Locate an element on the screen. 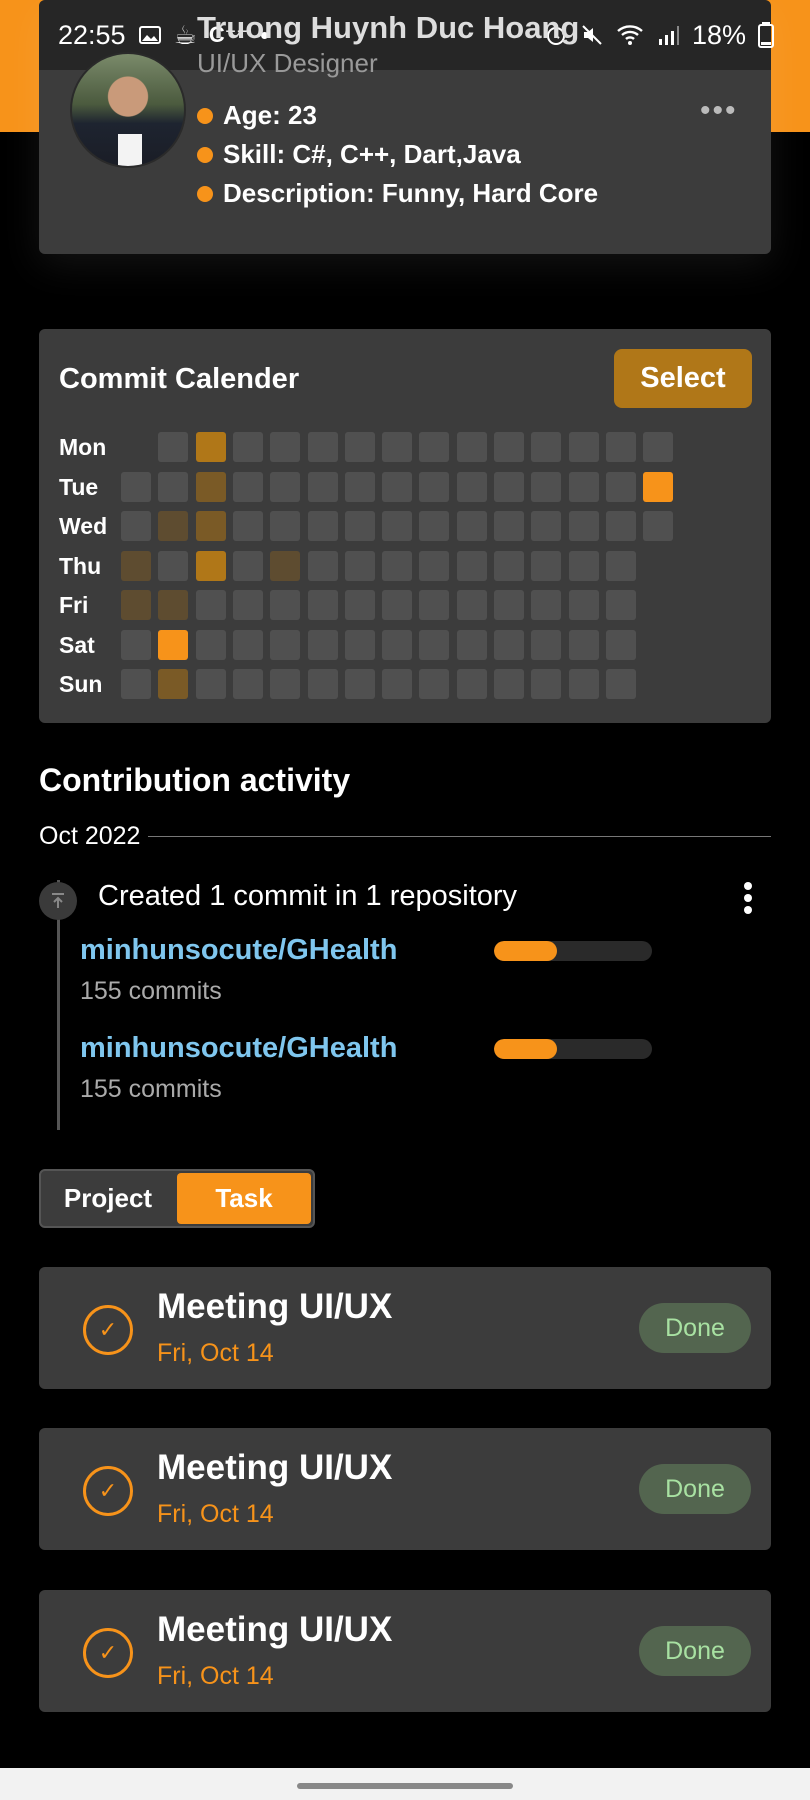 This screenshot has width=810, height=1800. tab-task: Task is located at coordinates (244, 1198).